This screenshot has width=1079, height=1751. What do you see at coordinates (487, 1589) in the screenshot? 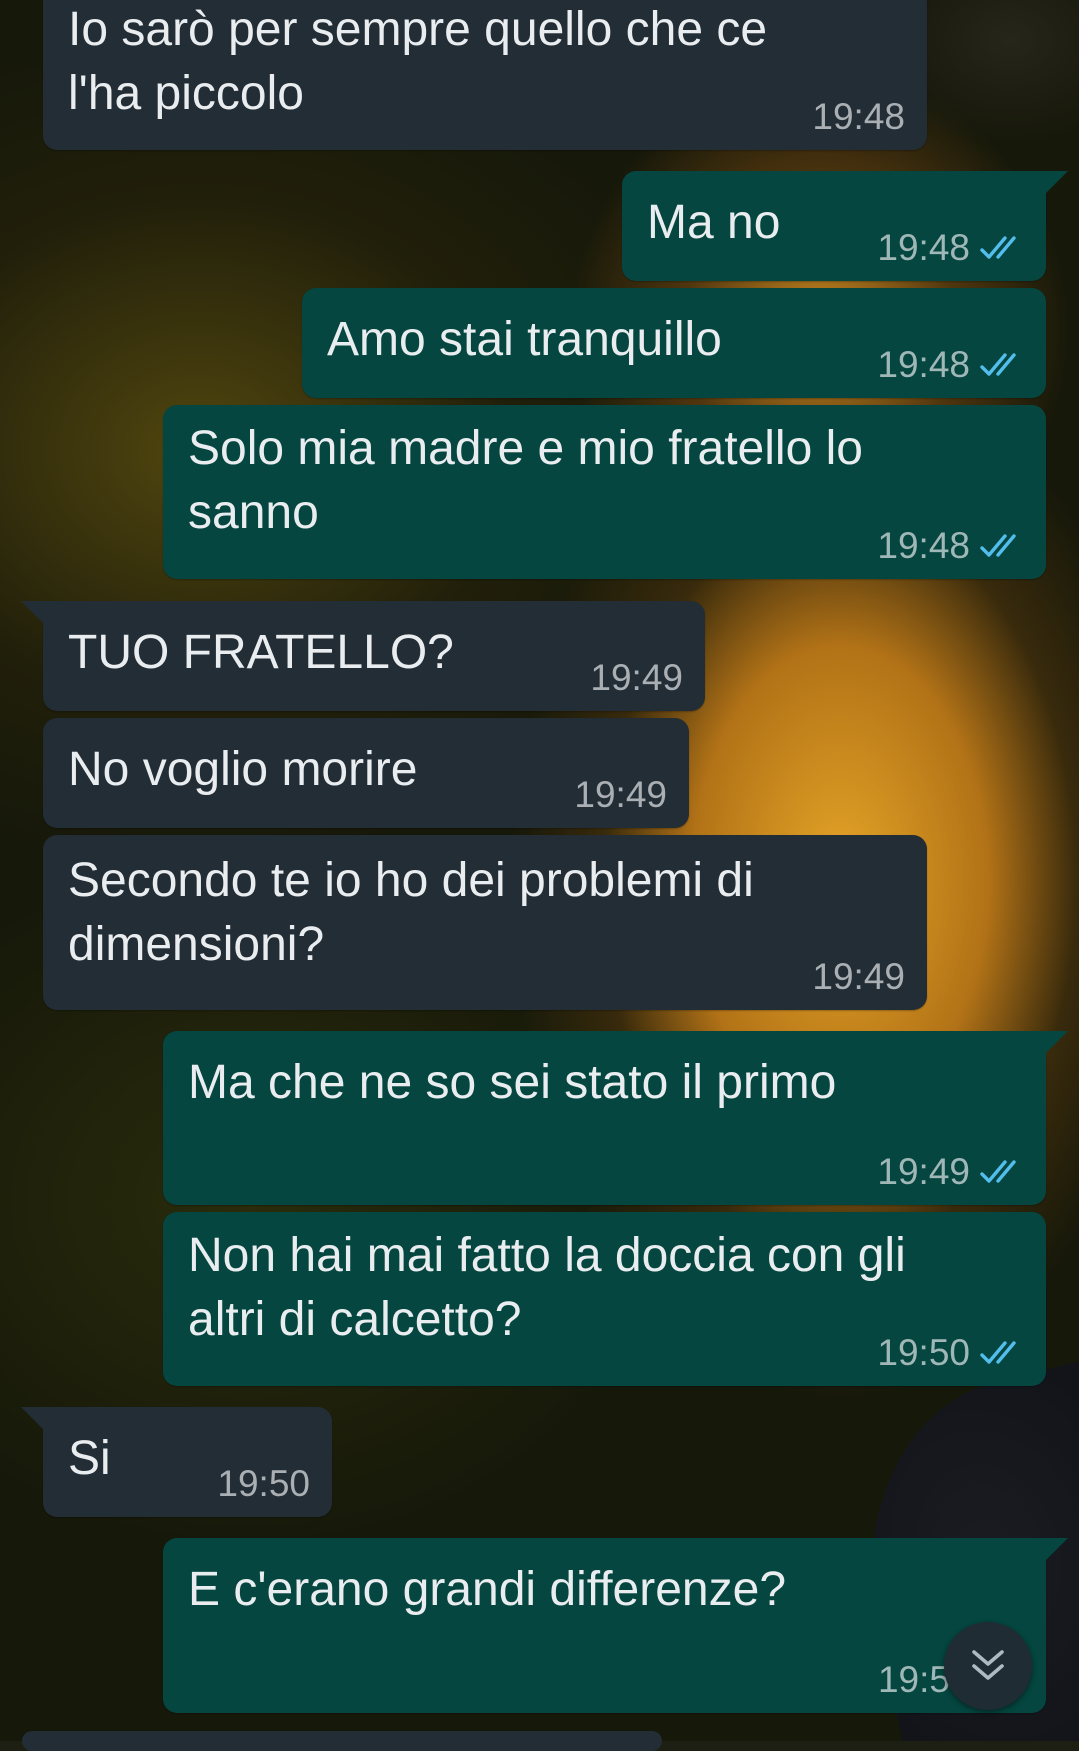
I see `message-text: E c'erano grandi differenze?` at bounding box center [487, 1589].